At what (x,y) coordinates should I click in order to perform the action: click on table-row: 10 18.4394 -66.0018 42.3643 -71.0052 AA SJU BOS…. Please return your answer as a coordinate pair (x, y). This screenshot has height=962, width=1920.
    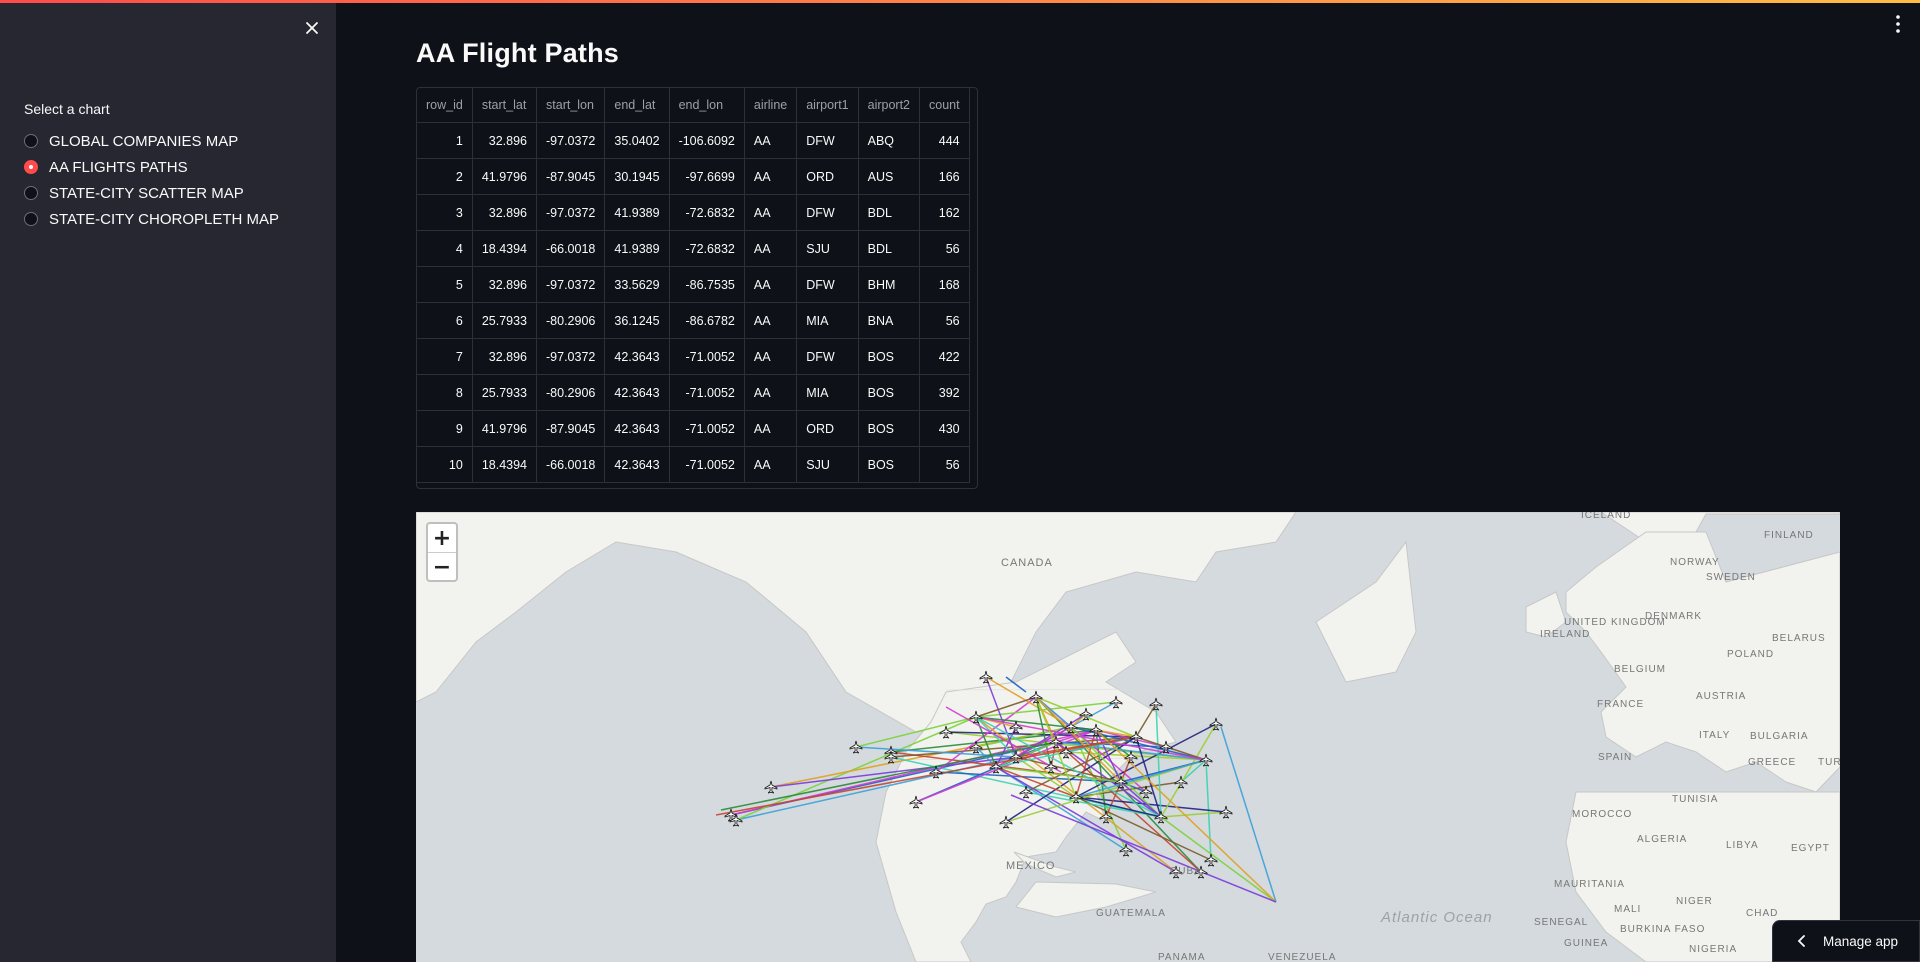
    Looking at the image, I should click on (693, 464).